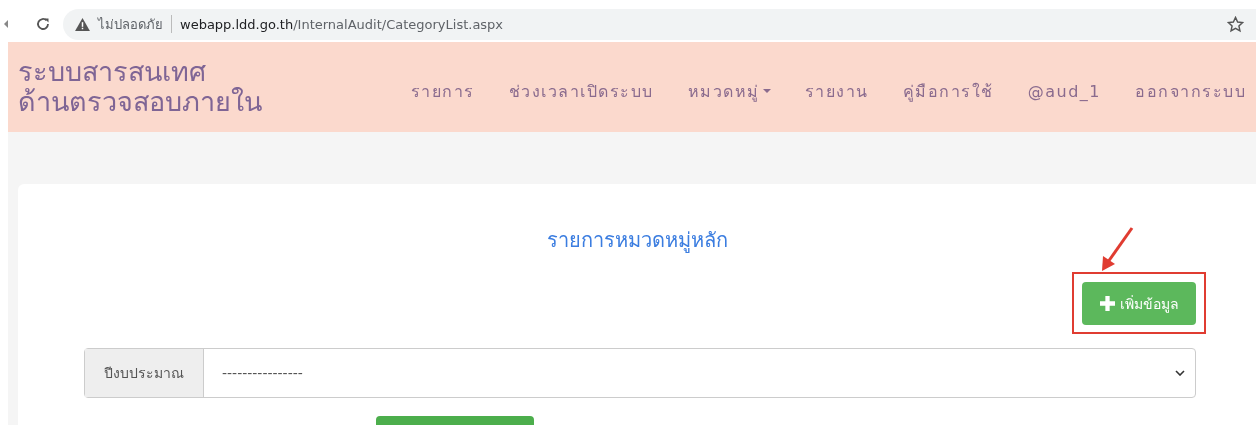 The width and height of the screenshot is (1256, 425). What do you see at coordinates (140, 102) in the screenshot?
I see `site-title: ด้านตรวจสอบภายใน` at bounding box center [140, 102].